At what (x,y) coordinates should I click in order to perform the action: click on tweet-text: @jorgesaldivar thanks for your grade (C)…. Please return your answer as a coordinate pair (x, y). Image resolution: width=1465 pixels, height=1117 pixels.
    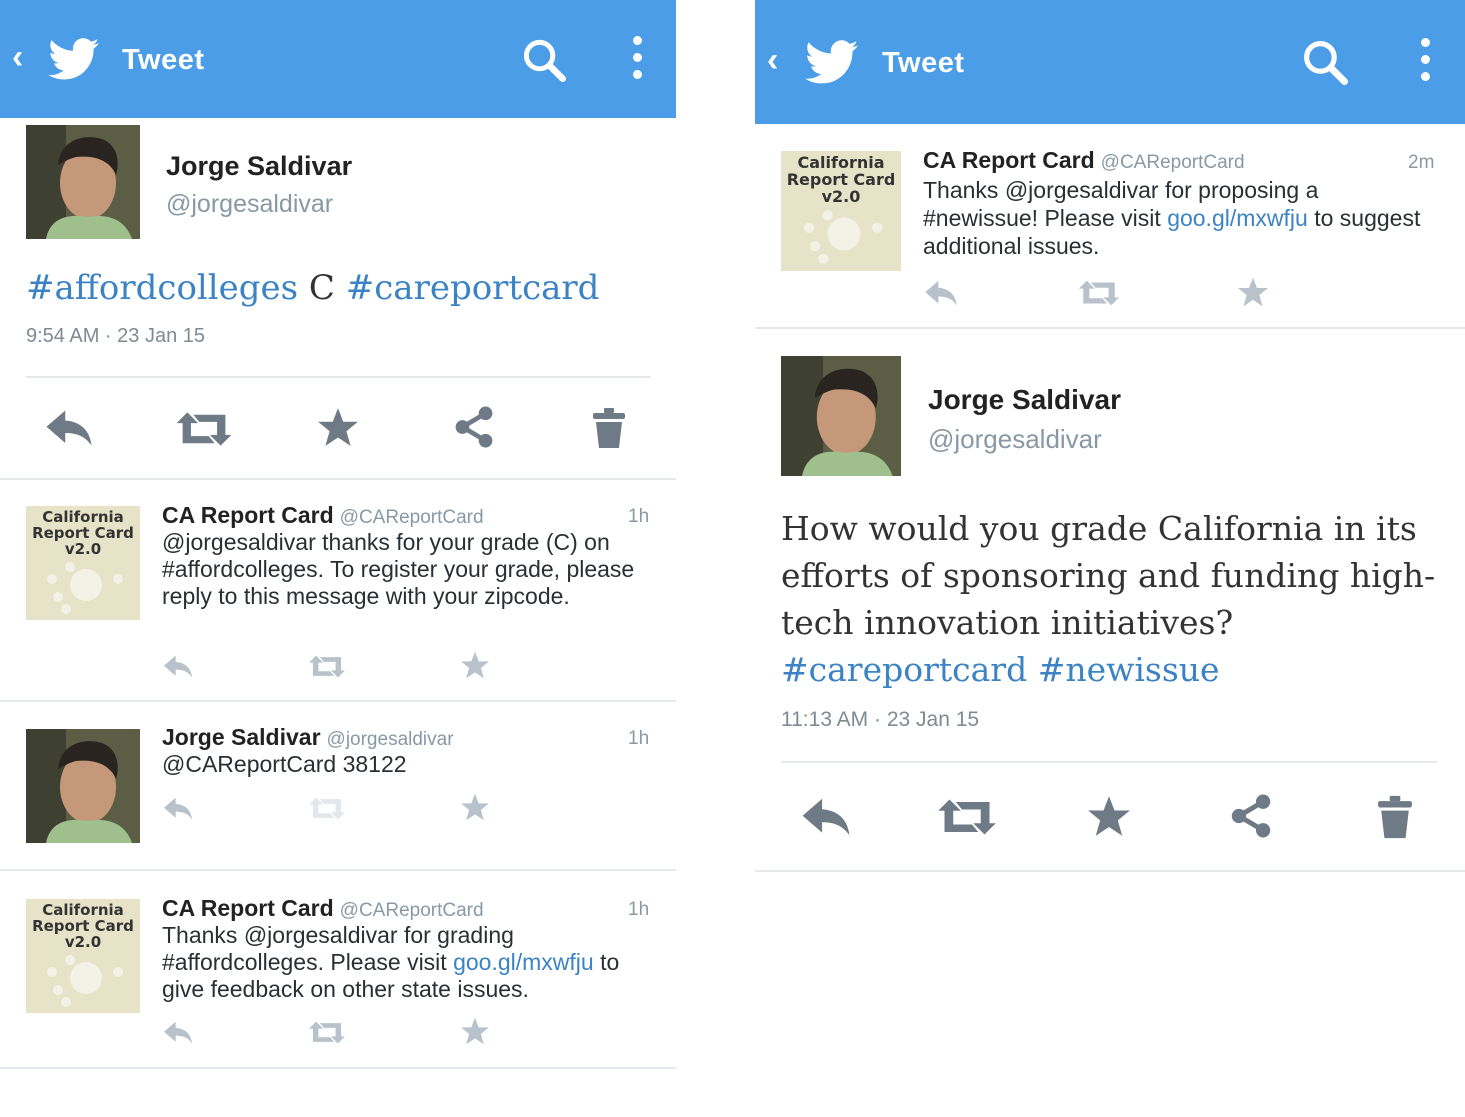
    Looking at the image, I should click on (398, 569).